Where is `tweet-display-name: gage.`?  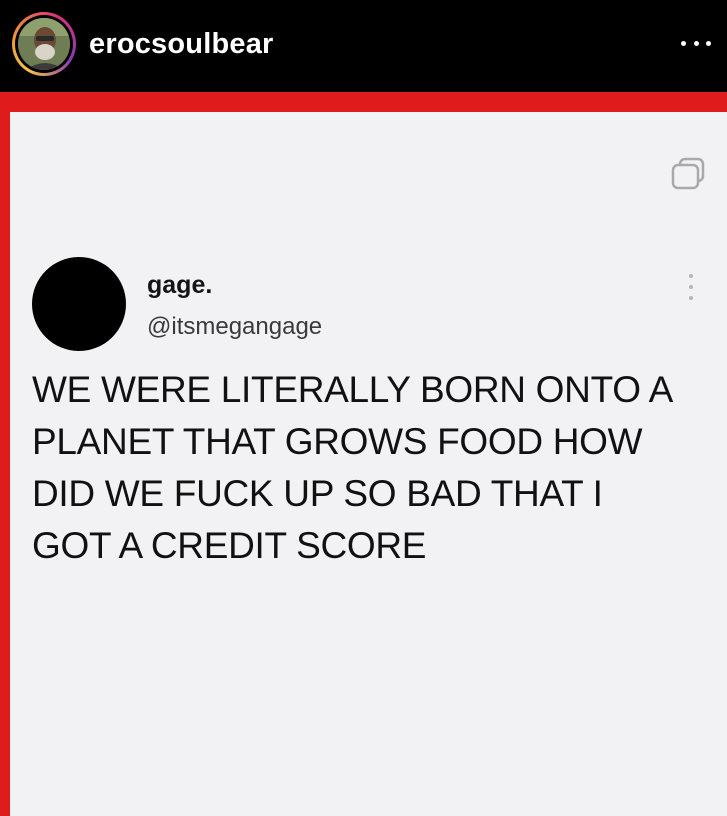
tweet-display-name: gage. is located at coordinates (179, 285).